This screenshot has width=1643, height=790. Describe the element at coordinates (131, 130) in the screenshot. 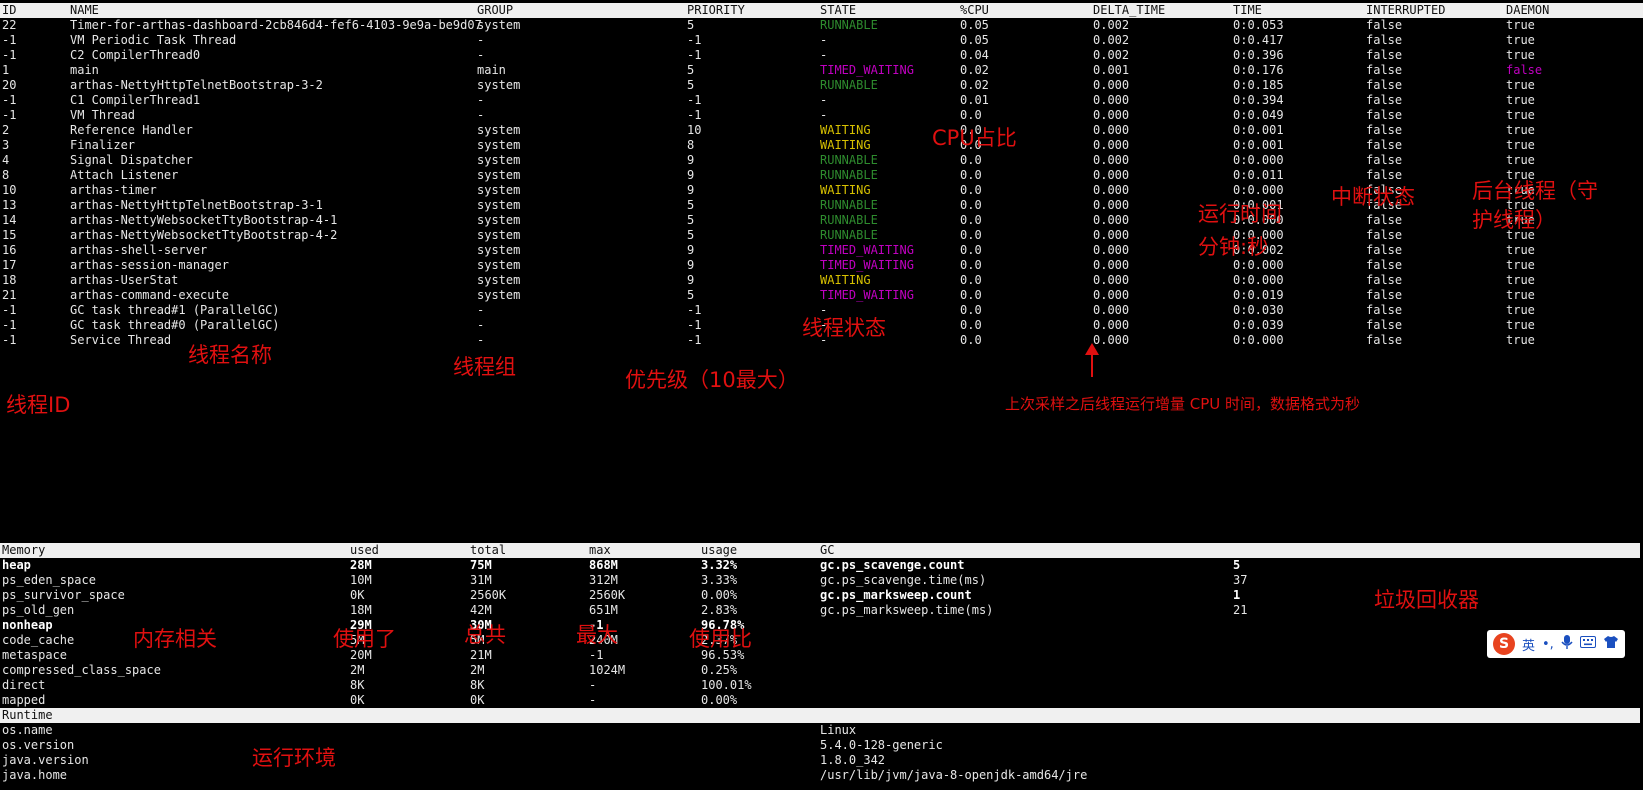

I see `thread-name: Reference Handler` at that location.